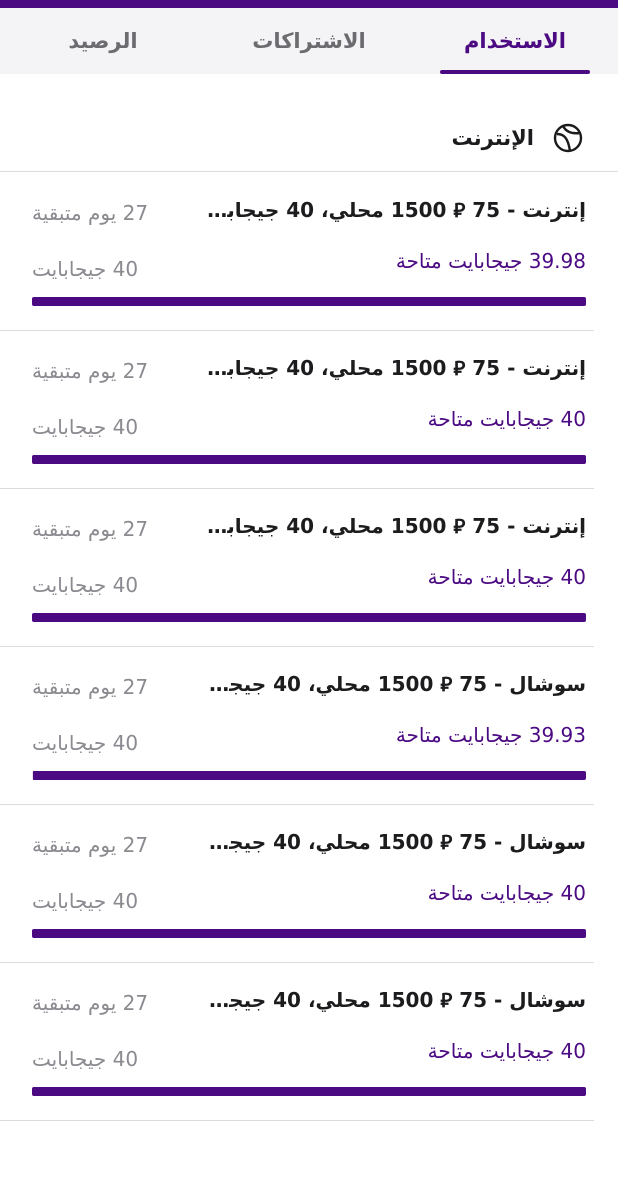  I want to click on internet-section-header: الإنترنت, so click(309, 123).